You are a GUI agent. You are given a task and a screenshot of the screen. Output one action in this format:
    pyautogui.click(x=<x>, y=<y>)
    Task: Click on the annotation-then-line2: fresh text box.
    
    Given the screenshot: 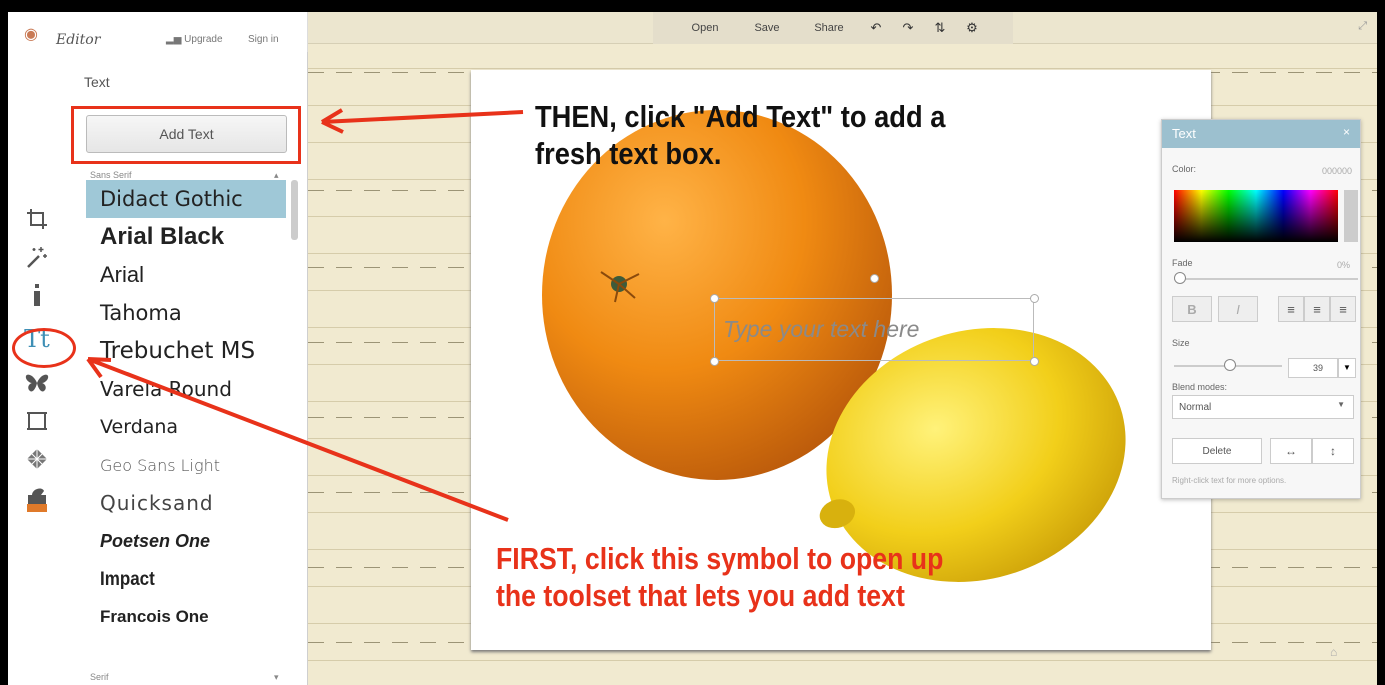 What is the action you would take?
    pyautogui.click(x=628, y=154)
    